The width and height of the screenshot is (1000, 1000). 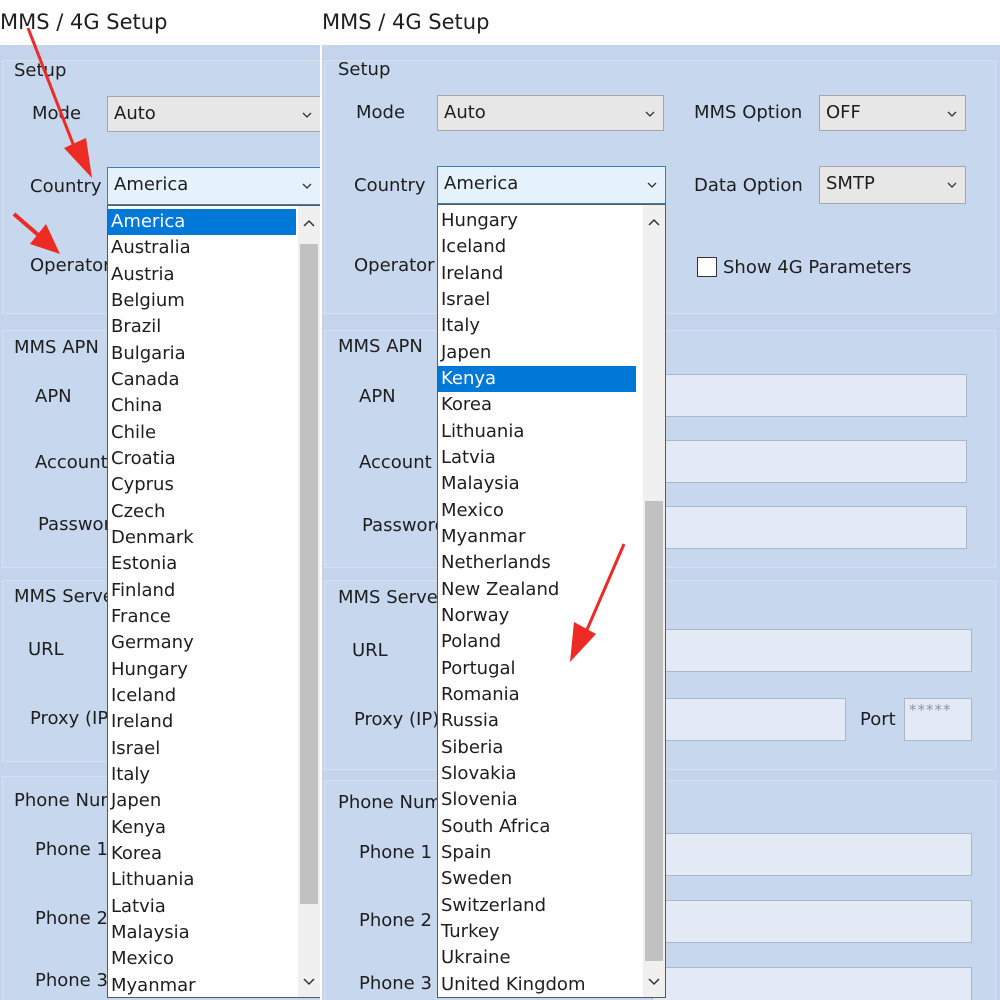 I want to click on show-4g-checkbox, so click(x=707, y=267).